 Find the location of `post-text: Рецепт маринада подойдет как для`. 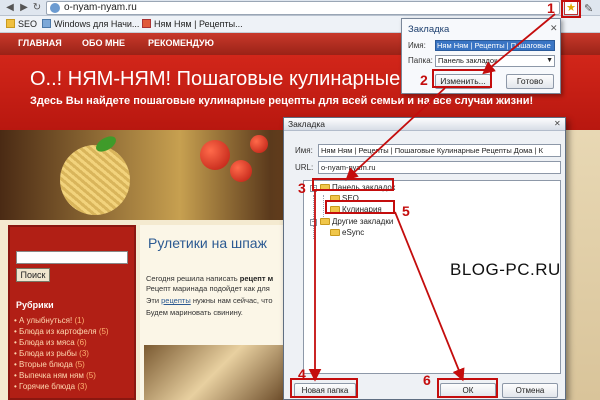

post-text: Рецепт маринада подойдет как для is located at coordinates (208, 288).